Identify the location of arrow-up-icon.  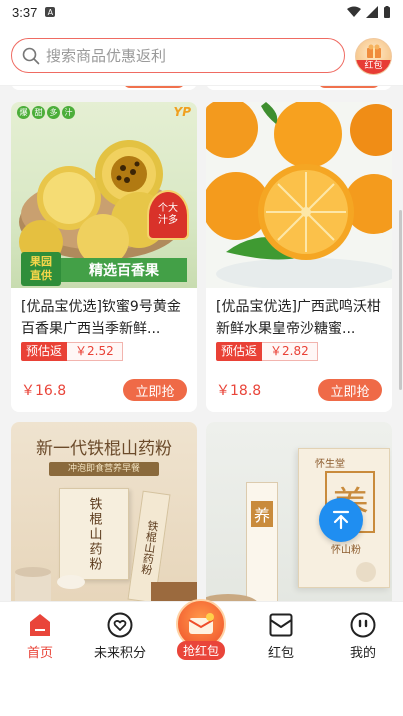
(341, 520).